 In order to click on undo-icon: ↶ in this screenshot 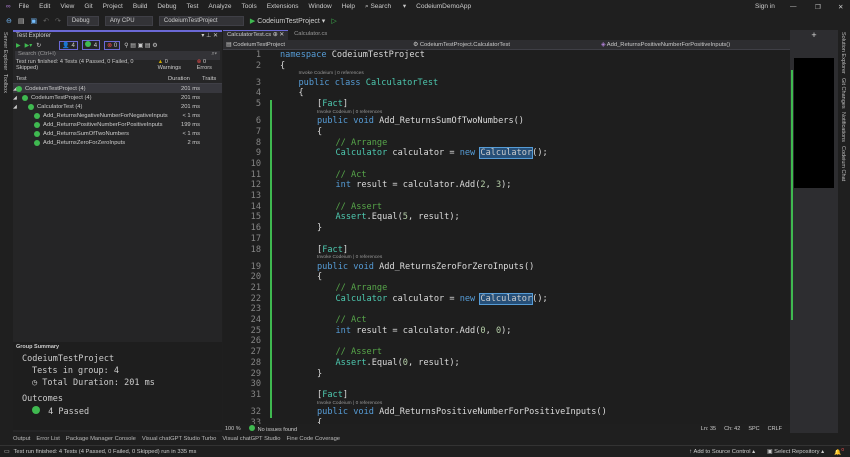, I will do `click(46, 21)`.